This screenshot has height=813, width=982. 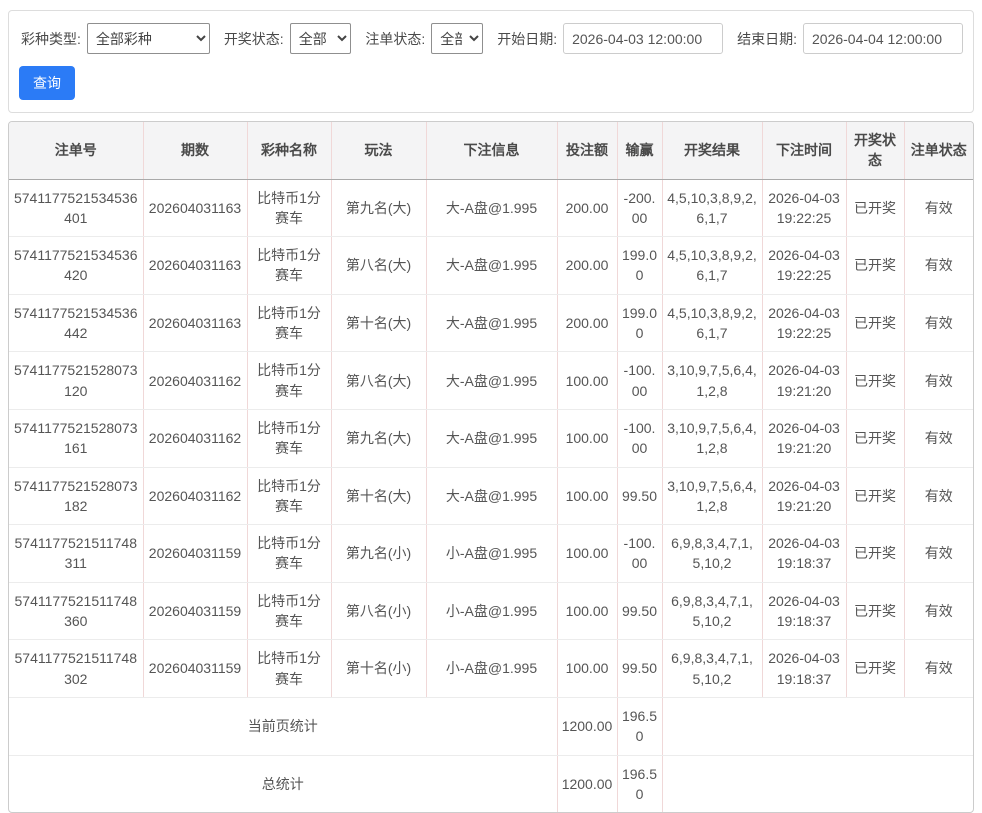 What do you see at coordinates (76, 611) in the screenshot?
I see `bet-id-cell: 5741177521511748360` at bounding box center [76, 611].